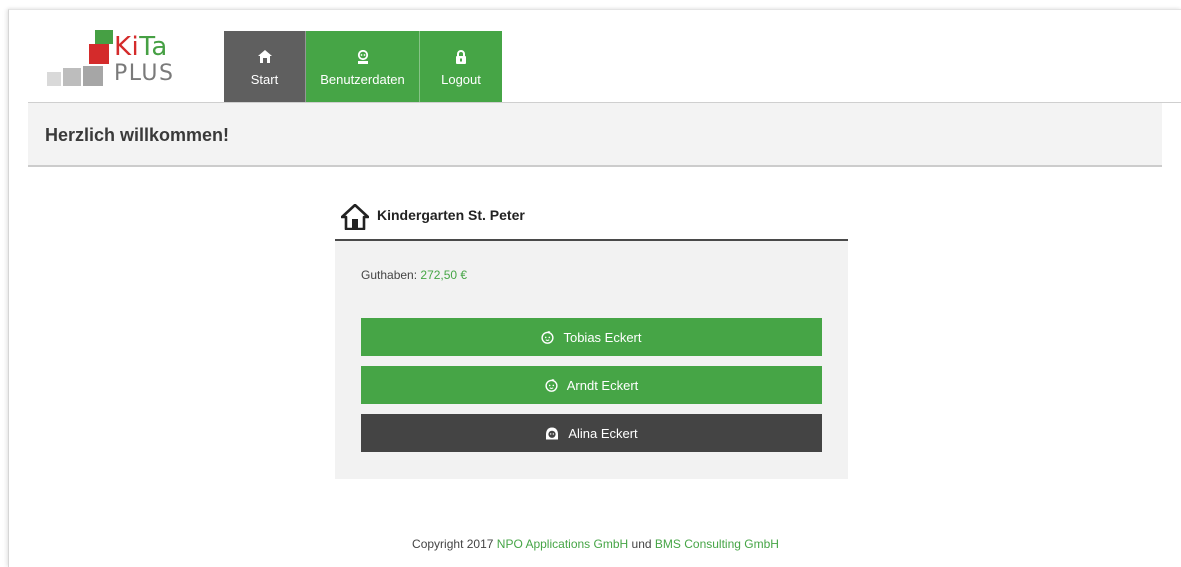  I want to click on nav-start-label: Start, so click(264, 79).